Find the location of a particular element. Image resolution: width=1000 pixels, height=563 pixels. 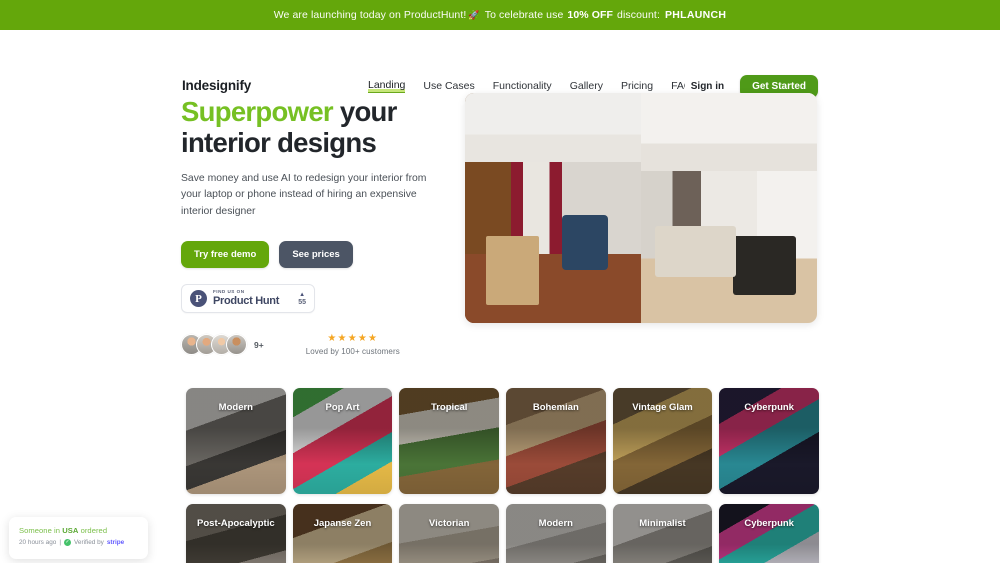

toast-verified-text: Verified by is located at coordinates (88, 542).